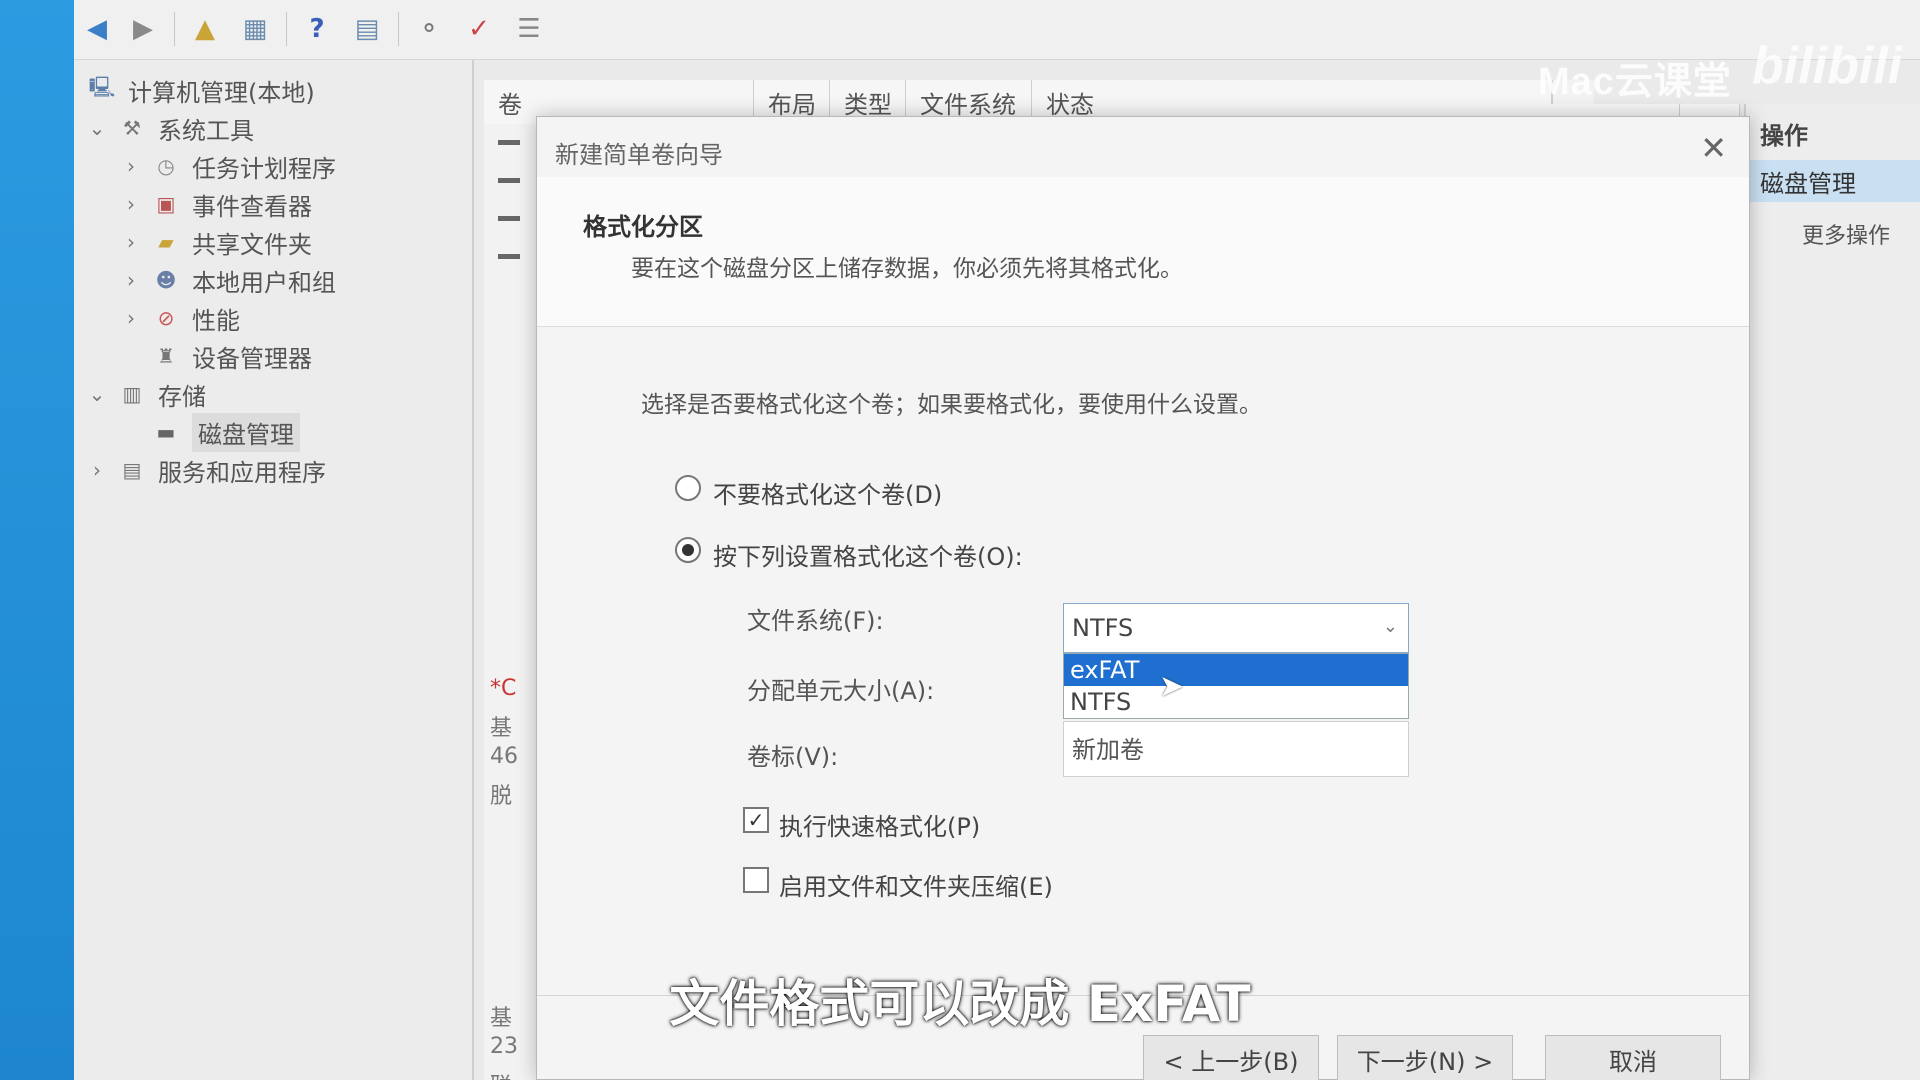 The height and width of the screenshot is (1080, 1920). What do you see at coordinates (639, 155) in the screenshot?
I see `dialog-title: 新建简单卷向导` at bounding box center [639, 155].